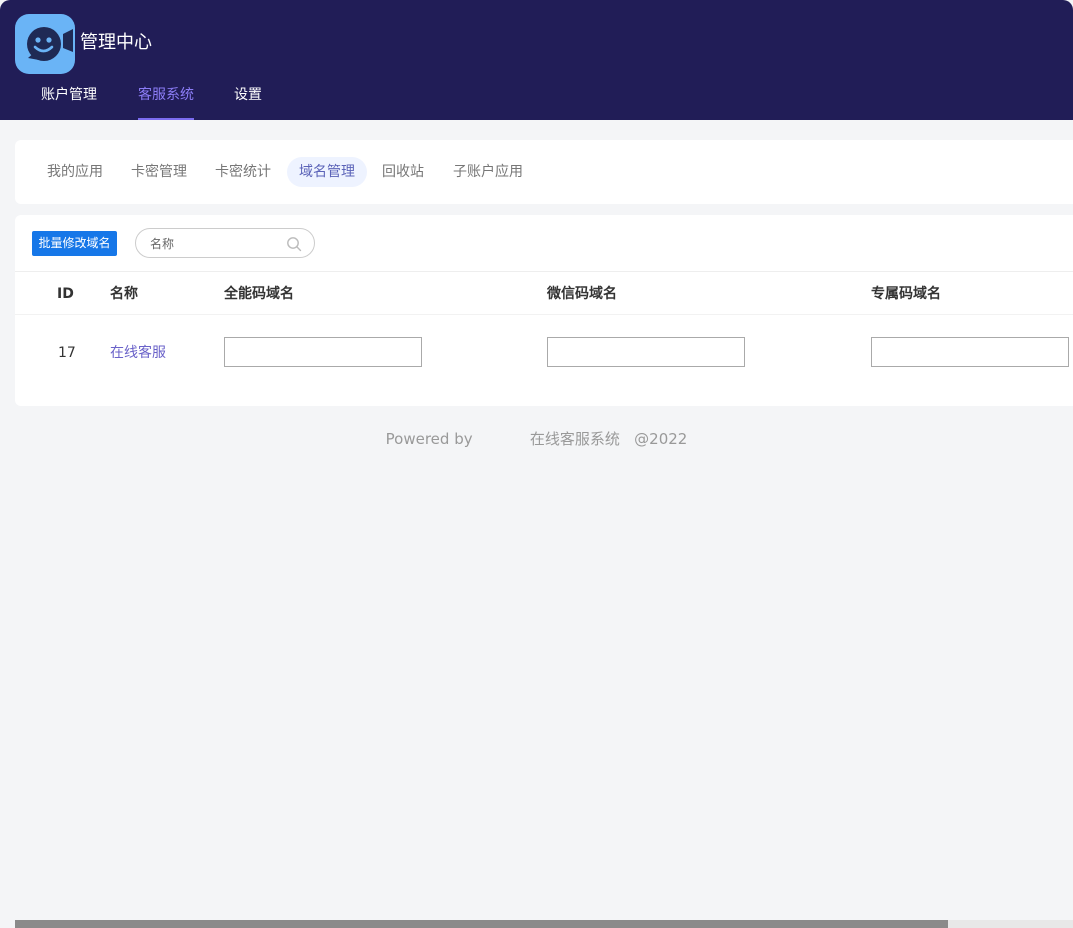  What do you see at coordinates (661, 439) in the screenshot?
I see `footer-year: @2022` at bounding box center [661, 439].